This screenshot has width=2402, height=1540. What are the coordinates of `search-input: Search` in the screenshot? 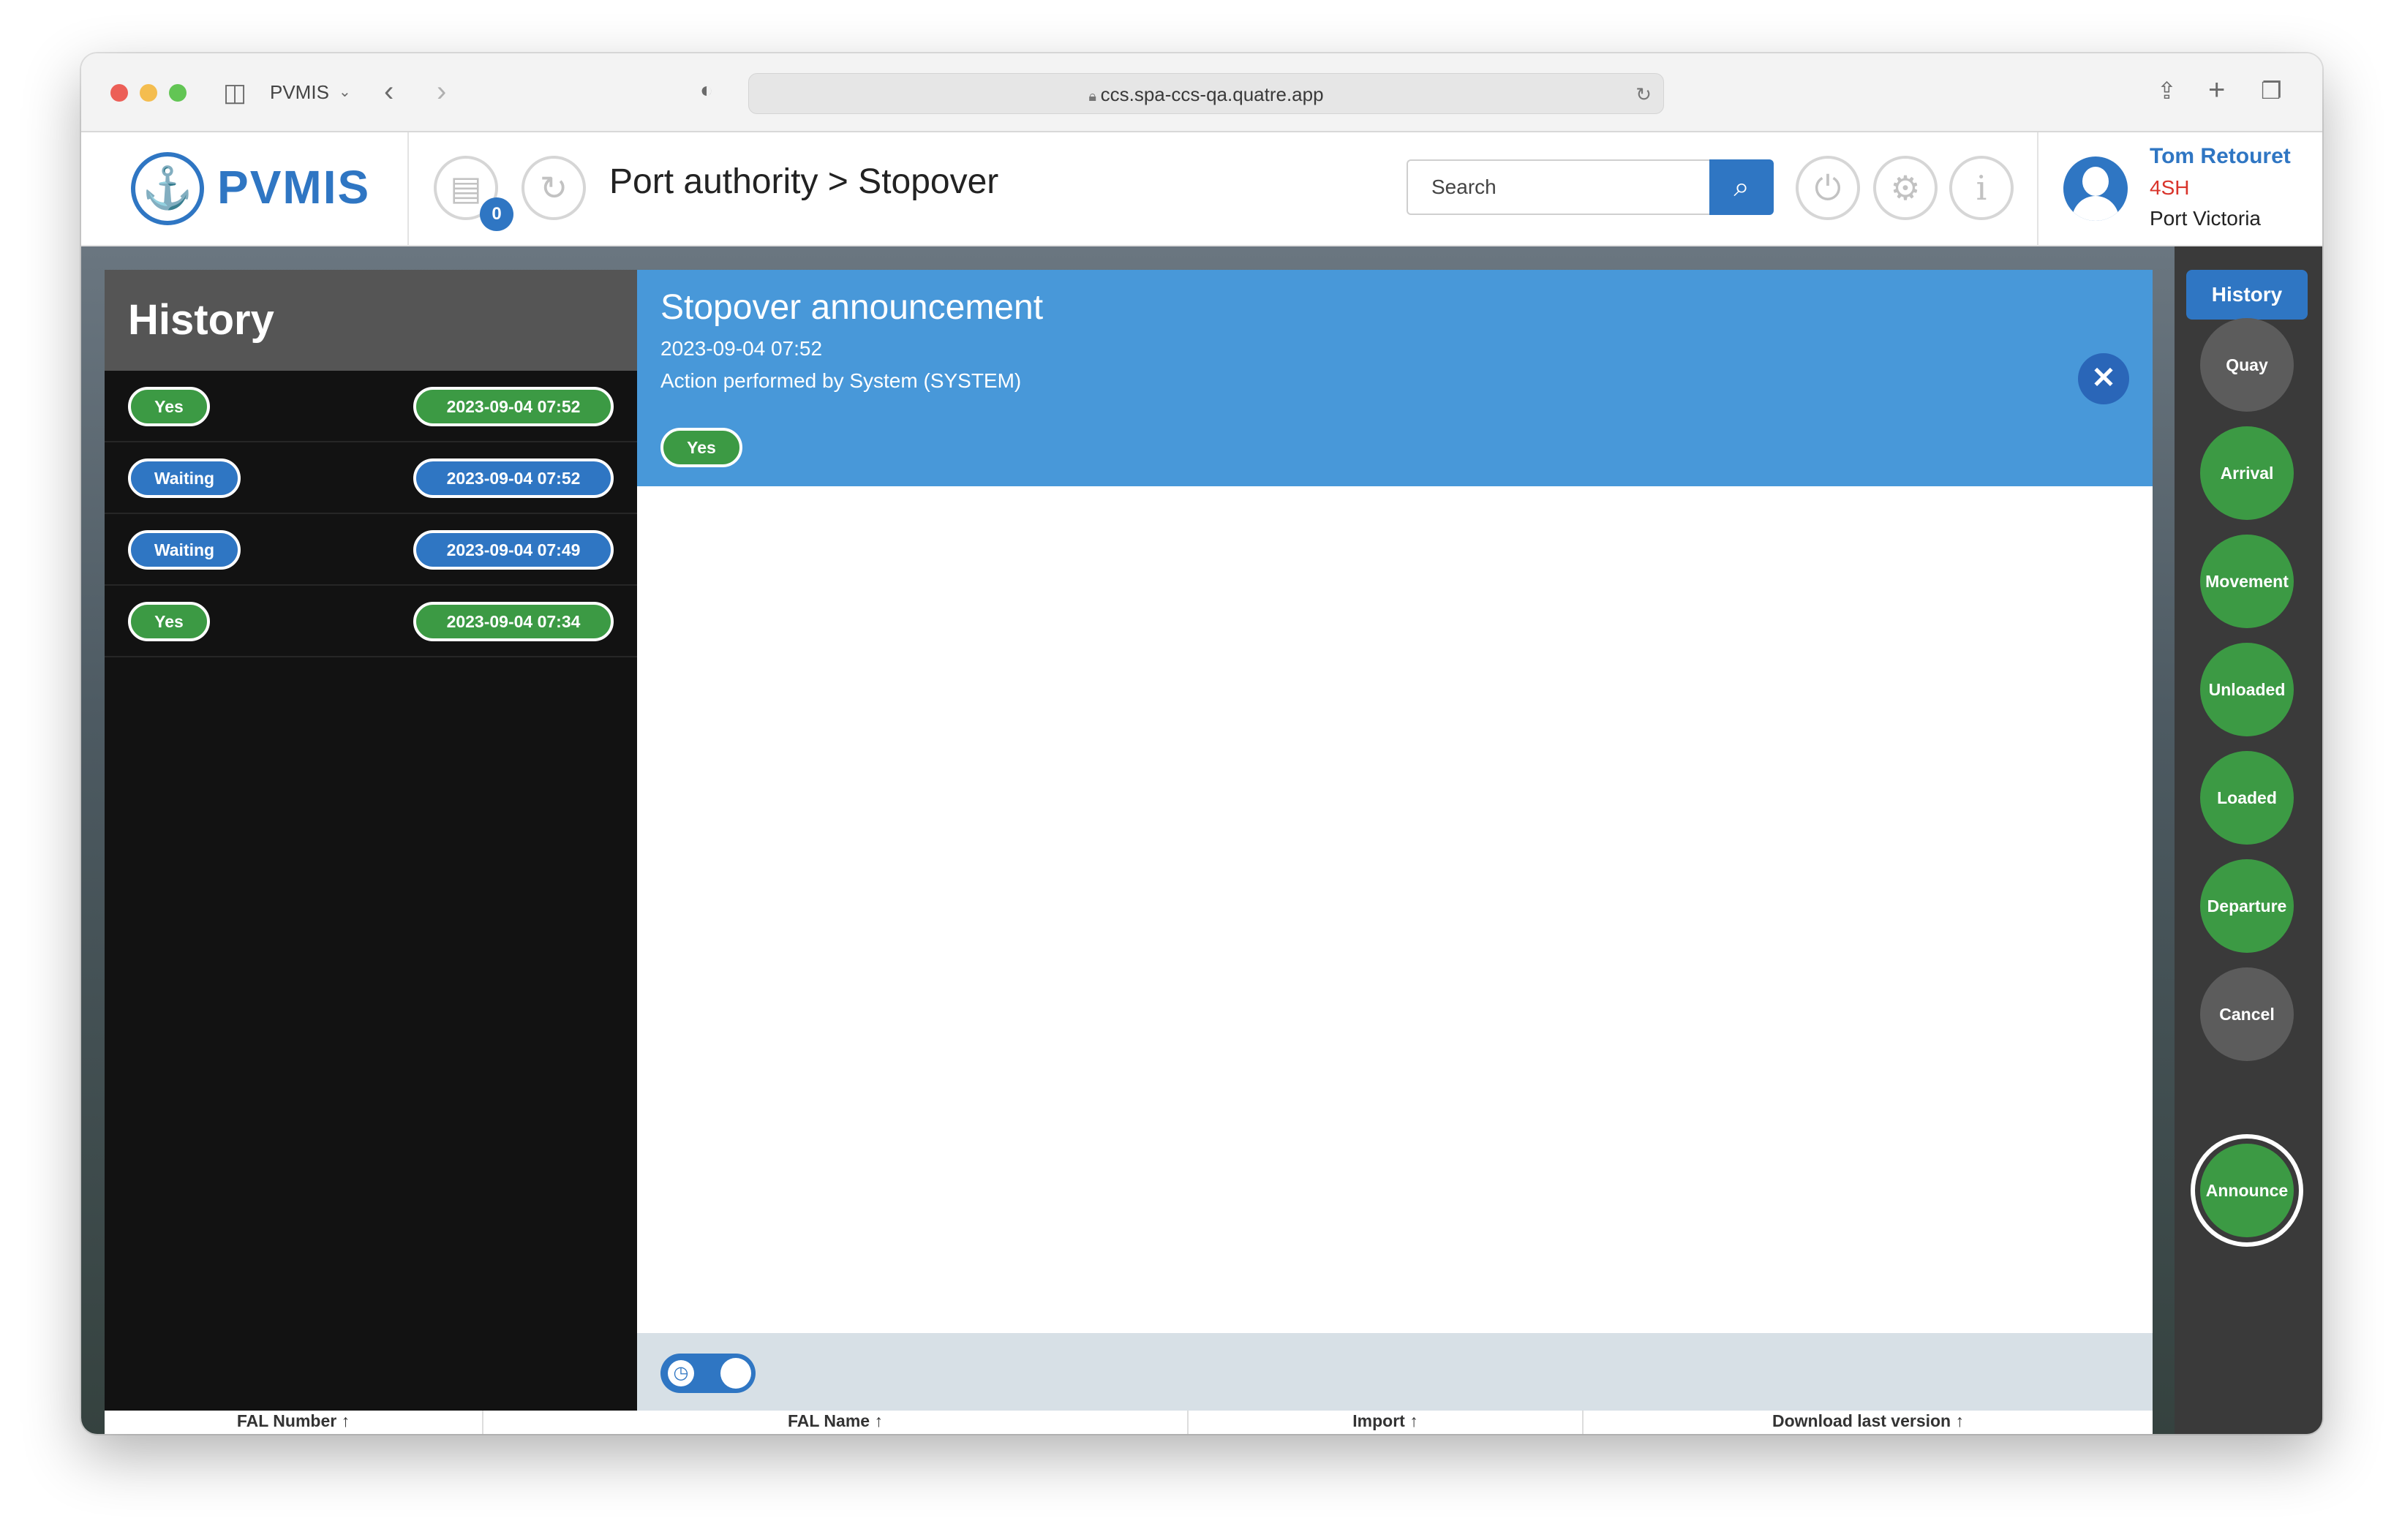 It's located at (1558, 187).